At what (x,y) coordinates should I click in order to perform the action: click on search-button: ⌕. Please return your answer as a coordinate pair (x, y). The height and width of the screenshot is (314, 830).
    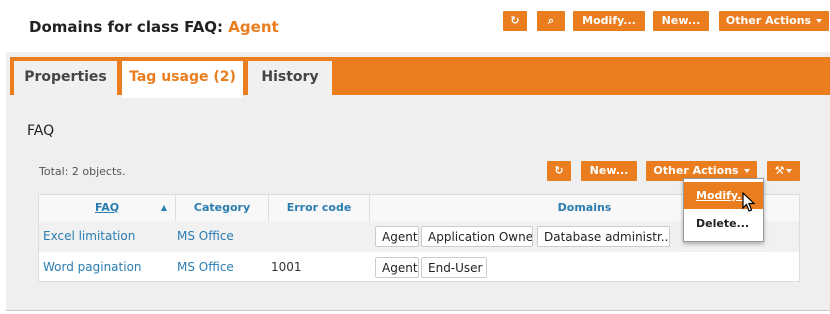
    Looking at the image, I should click on (551, 21).